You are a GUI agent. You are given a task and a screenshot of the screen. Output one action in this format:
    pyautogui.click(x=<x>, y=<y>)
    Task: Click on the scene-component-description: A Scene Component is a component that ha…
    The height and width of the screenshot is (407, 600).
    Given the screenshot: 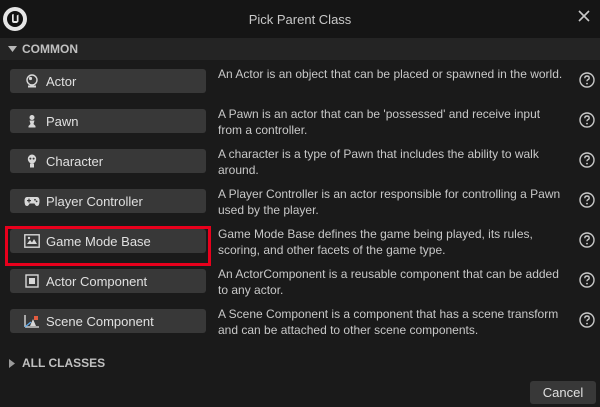 What is the action you would take?
    pyautogui.click(x=388, y=322)
    